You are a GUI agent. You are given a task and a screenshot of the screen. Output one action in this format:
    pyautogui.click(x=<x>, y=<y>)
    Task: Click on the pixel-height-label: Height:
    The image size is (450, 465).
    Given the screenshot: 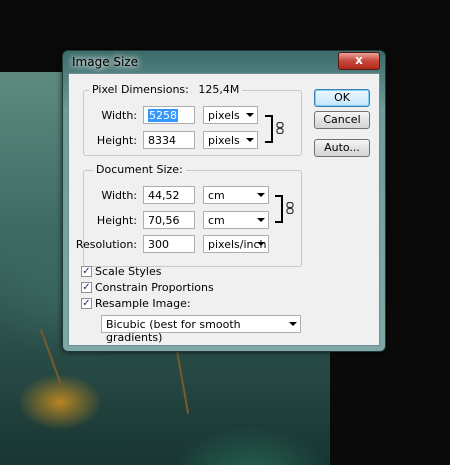 What is the action you would take?
    pyautogui.click(x=116, y=140)
    